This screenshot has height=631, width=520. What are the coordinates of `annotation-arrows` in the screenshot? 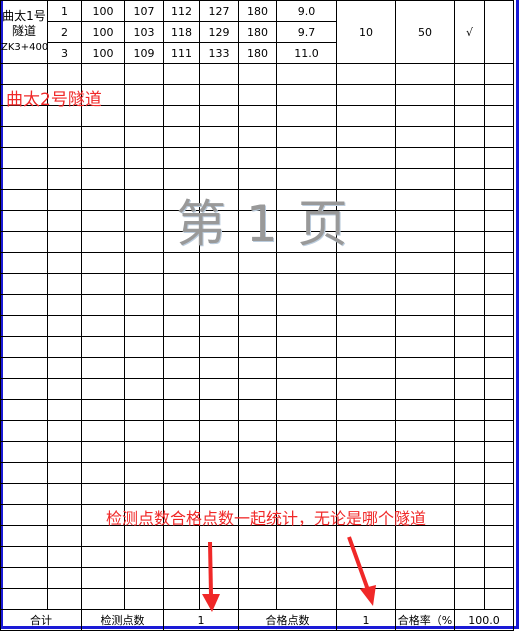 It's located at (289, 574).